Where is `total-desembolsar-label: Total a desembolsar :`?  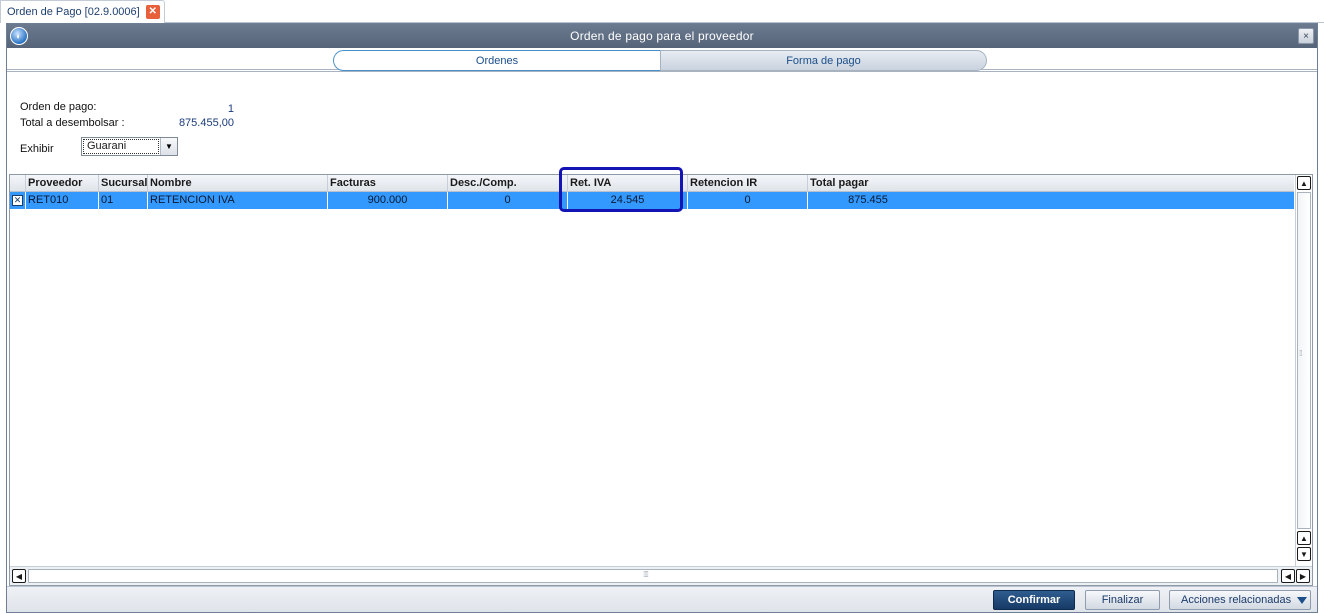 total-desembolsar-label: Total a desembolsar : is located at coordinates (72, 123).